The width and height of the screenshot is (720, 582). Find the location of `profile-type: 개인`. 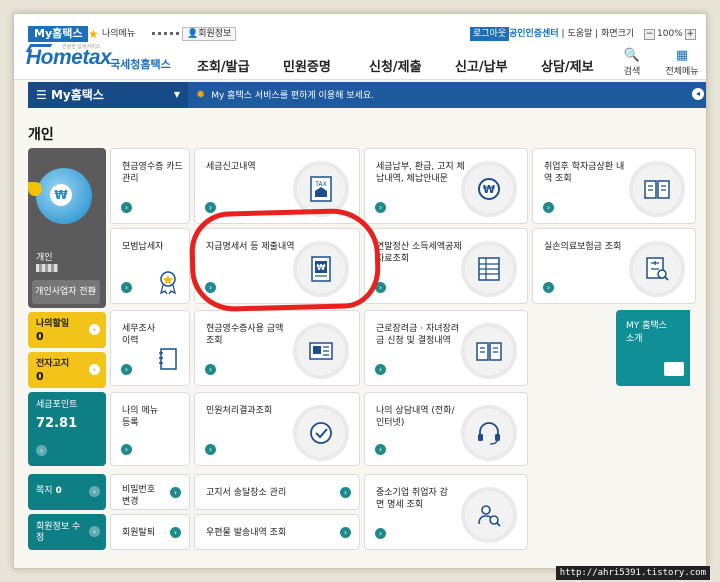

profile-type: 개인 is located at coordinates (44, 258).